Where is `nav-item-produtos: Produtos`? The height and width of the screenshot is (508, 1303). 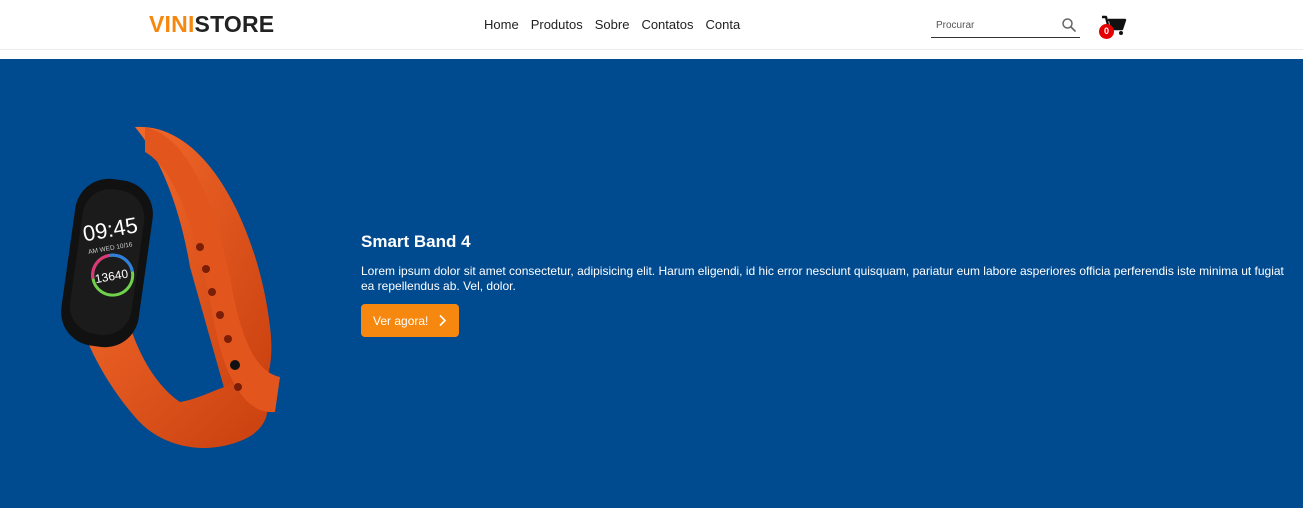 nav-item-produtos: Produtos is located at coordinates (557, 24).